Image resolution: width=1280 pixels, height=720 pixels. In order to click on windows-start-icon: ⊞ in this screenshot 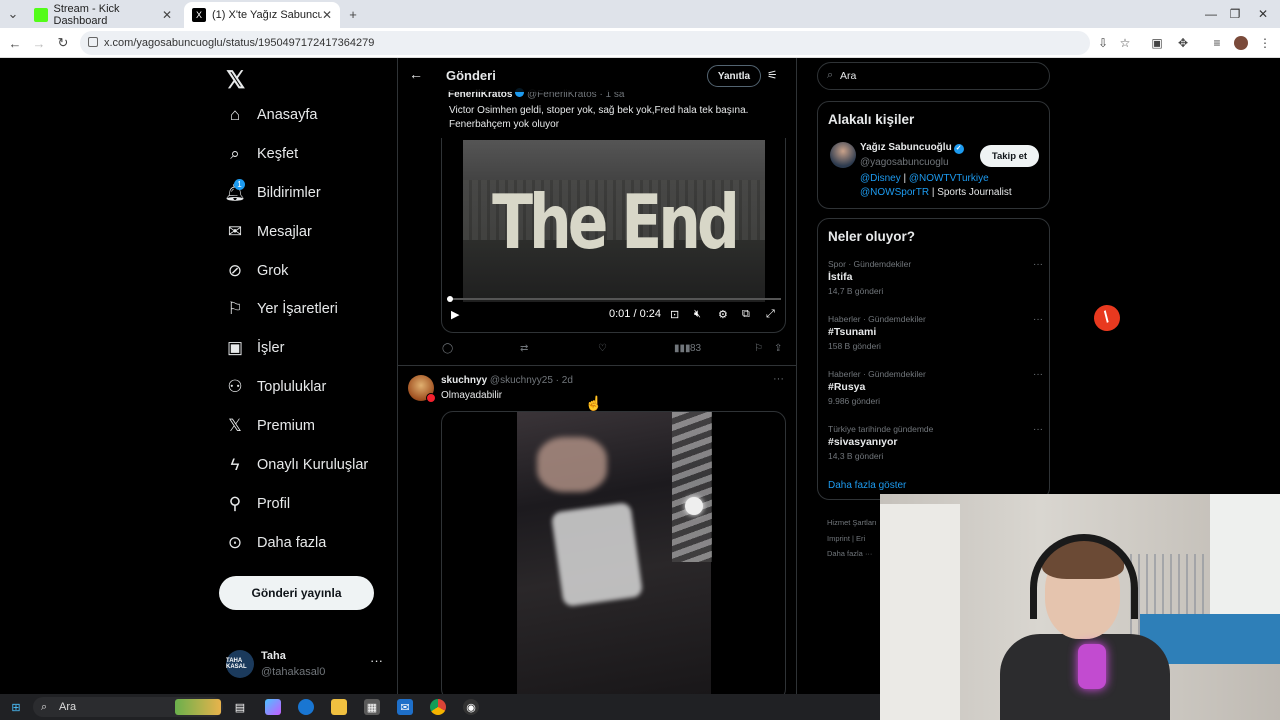, I will do `click(16, 707)`.